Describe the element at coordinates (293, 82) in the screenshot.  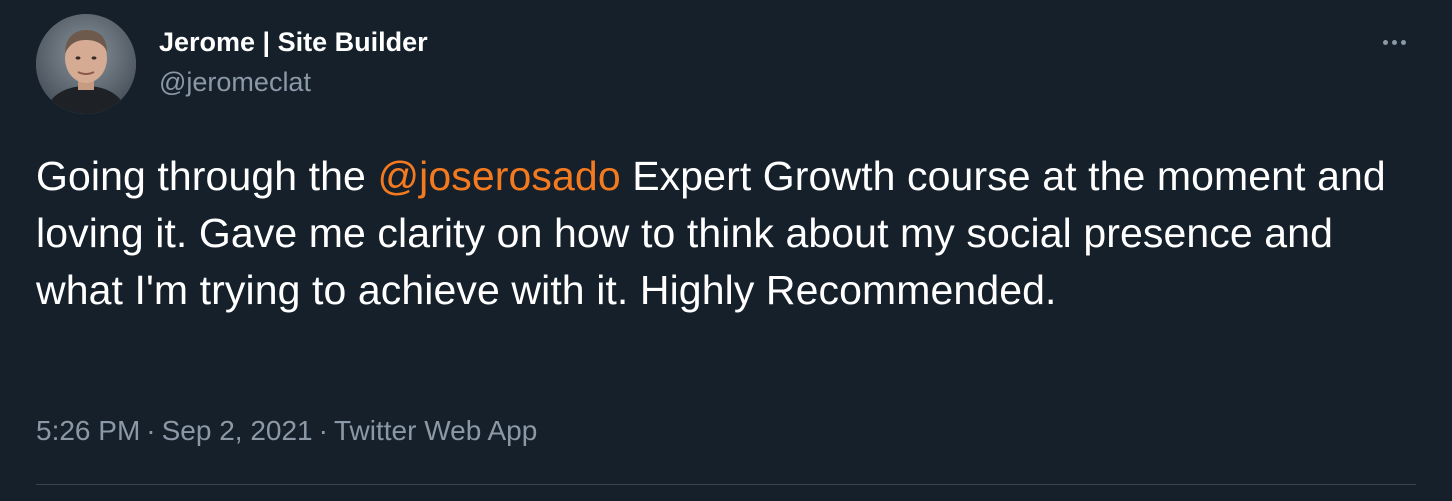
I see `author-handle: @jeromeclat` at that location.